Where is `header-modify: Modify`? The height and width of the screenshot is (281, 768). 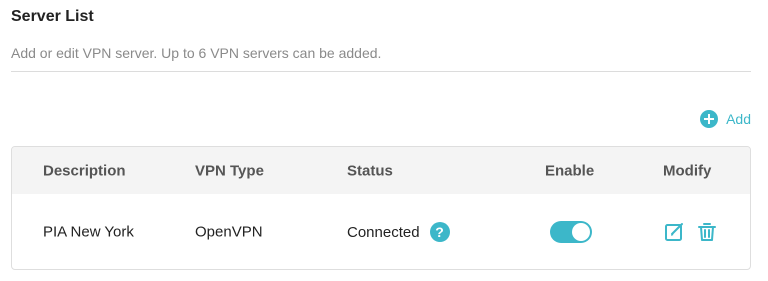
header-modify: Modify is located at coordinates (687, 170).